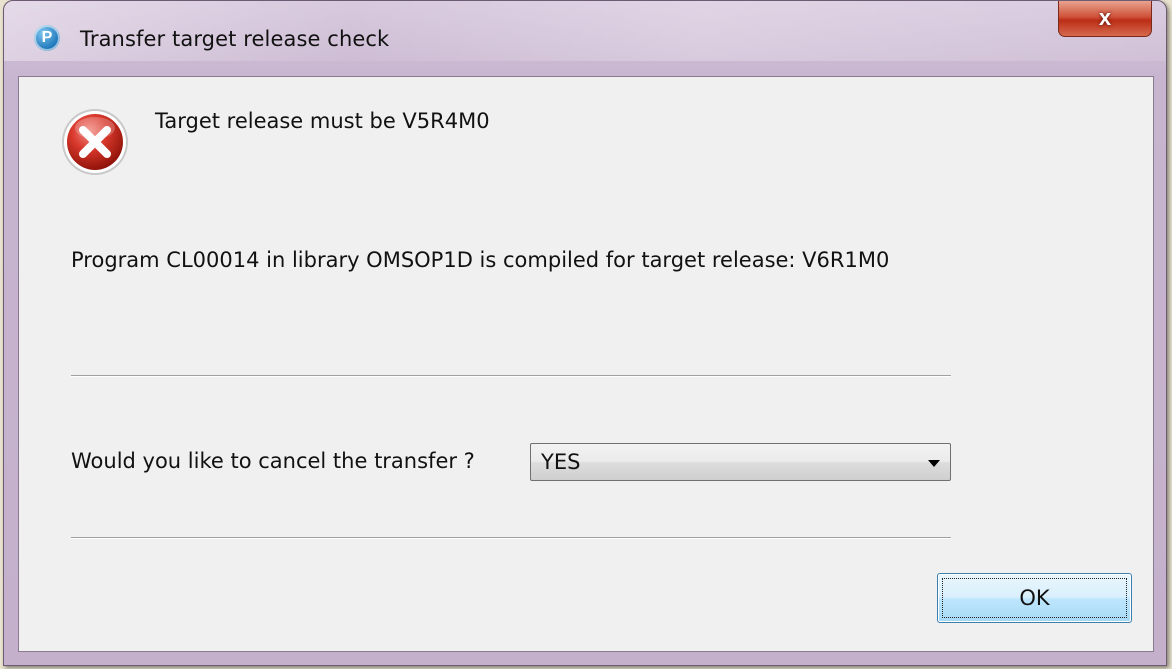 This screenshot has width=1172, height=669. Describe the element at coordinates (322, 121) in the screenshot. I see `main-message: Target release must be V5R4M0` at that location.